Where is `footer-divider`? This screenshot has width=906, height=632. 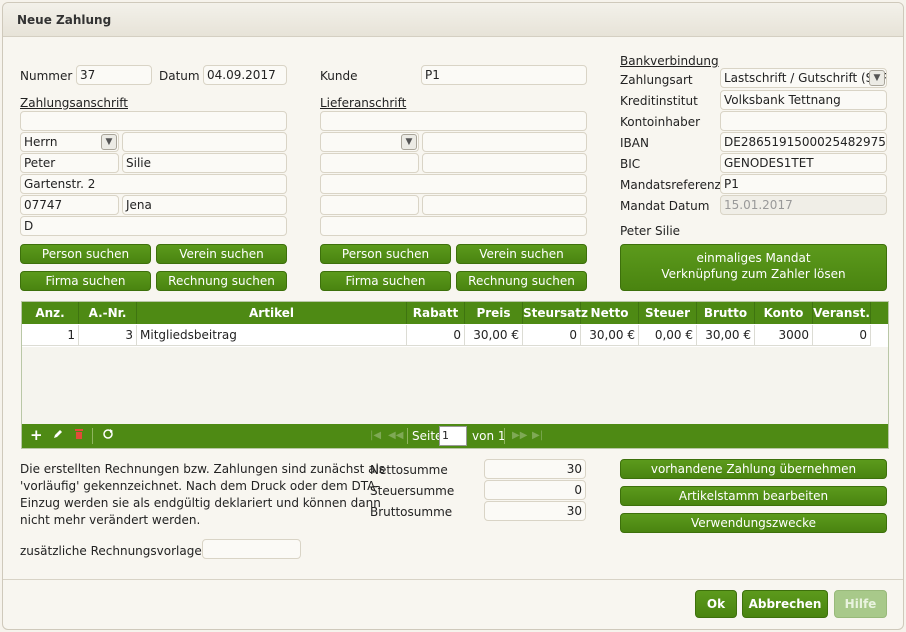 footer-divider is located at coordinates (453, 579).